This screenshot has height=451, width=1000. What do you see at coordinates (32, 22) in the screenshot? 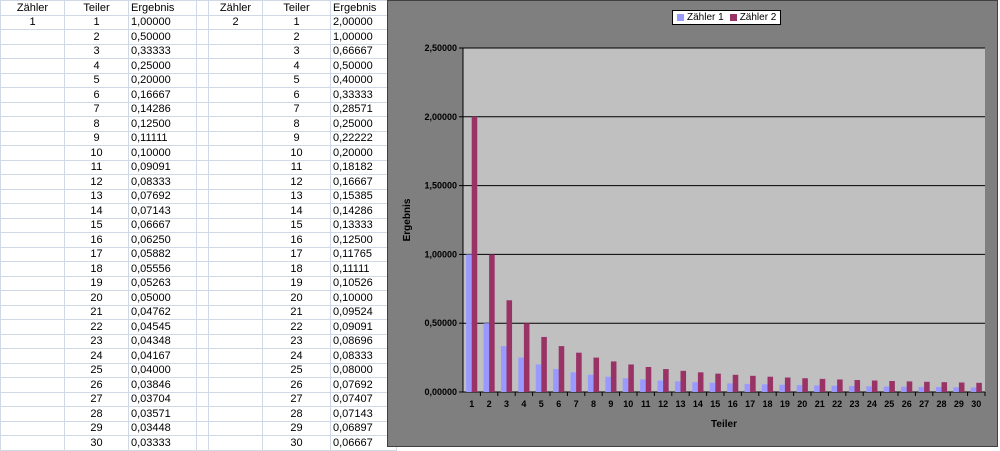
I see `zaehler-cell: 1` at bounding box center [32, 22].